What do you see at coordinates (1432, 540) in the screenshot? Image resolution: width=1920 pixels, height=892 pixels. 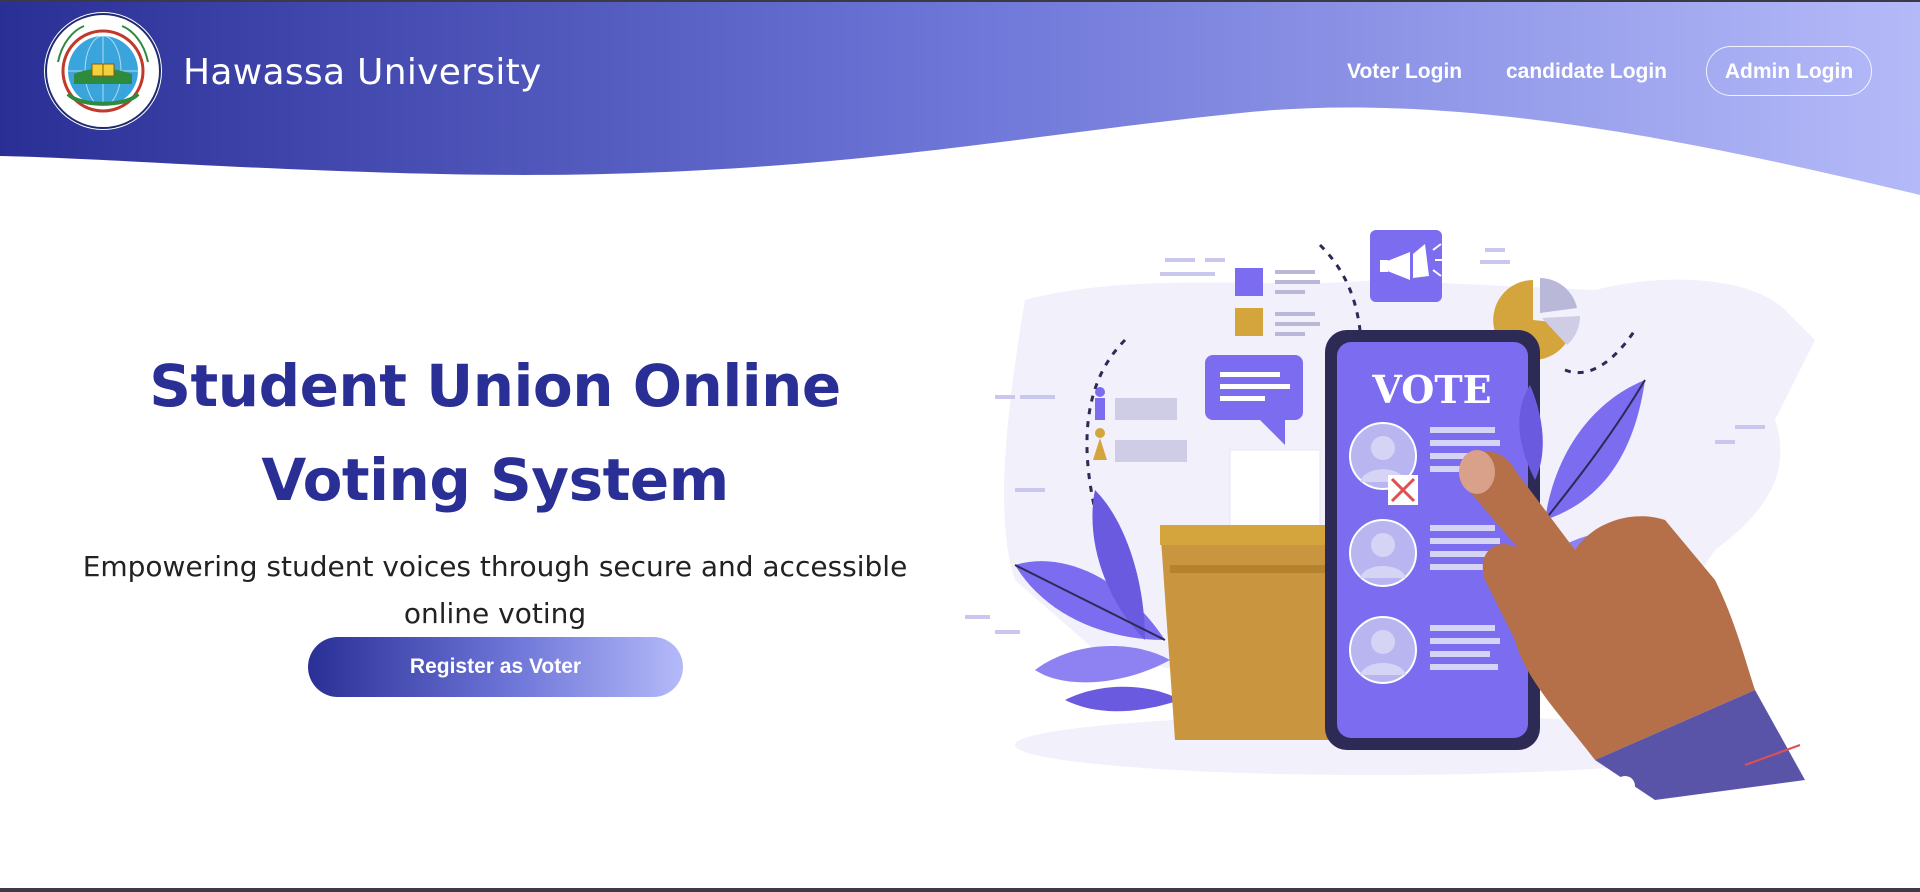 I see `phone-icon: VOTE` at bounding box center [1432, 540].